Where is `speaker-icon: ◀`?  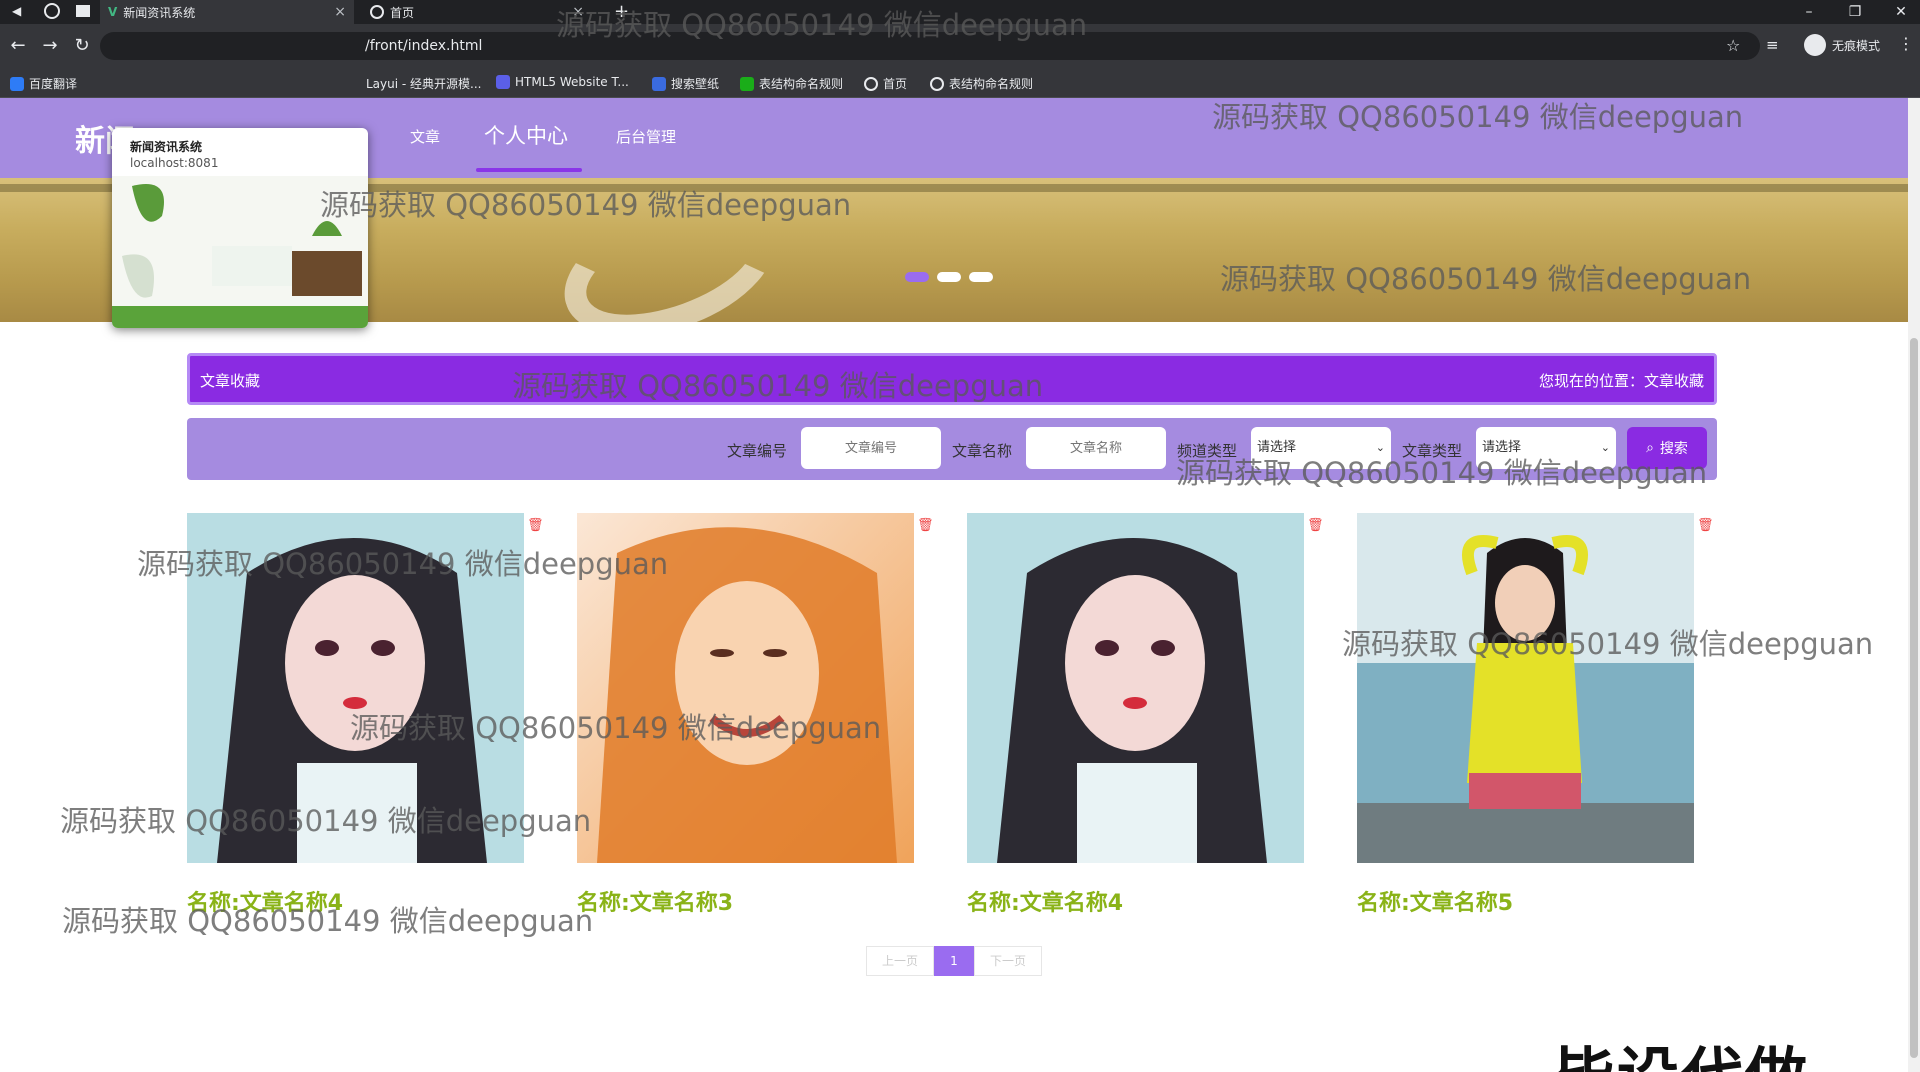 speaker-icon: ◀ is located at coordinates (16, 11).